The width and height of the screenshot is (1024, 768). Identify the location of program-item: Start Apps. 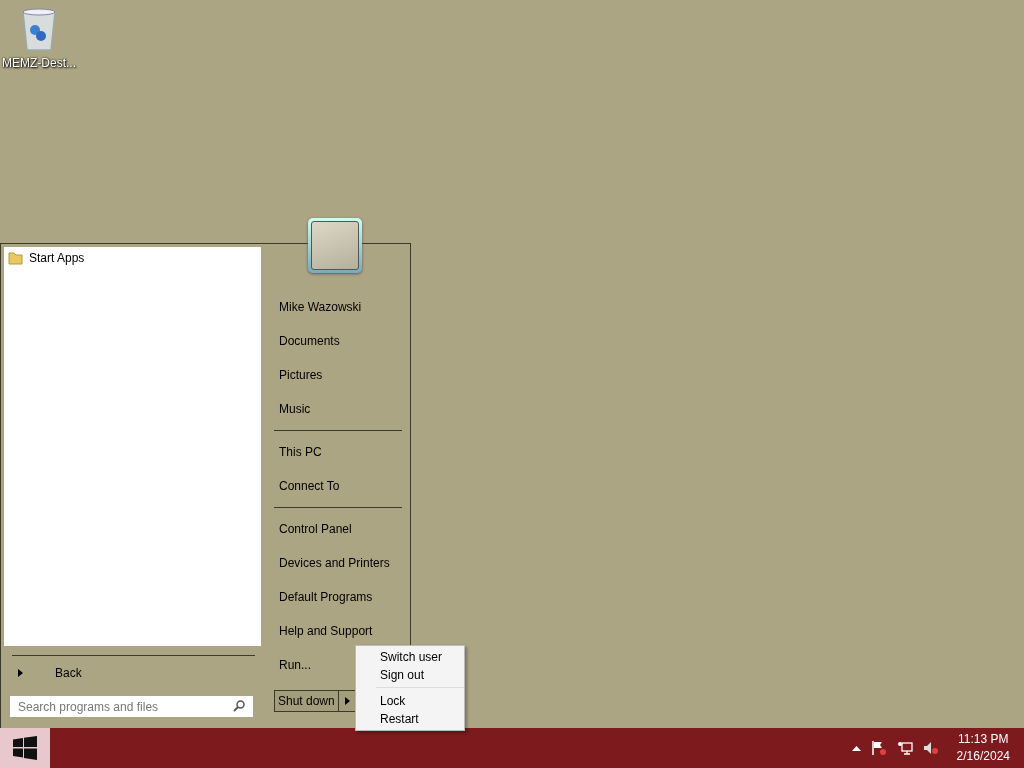
(57, 258).